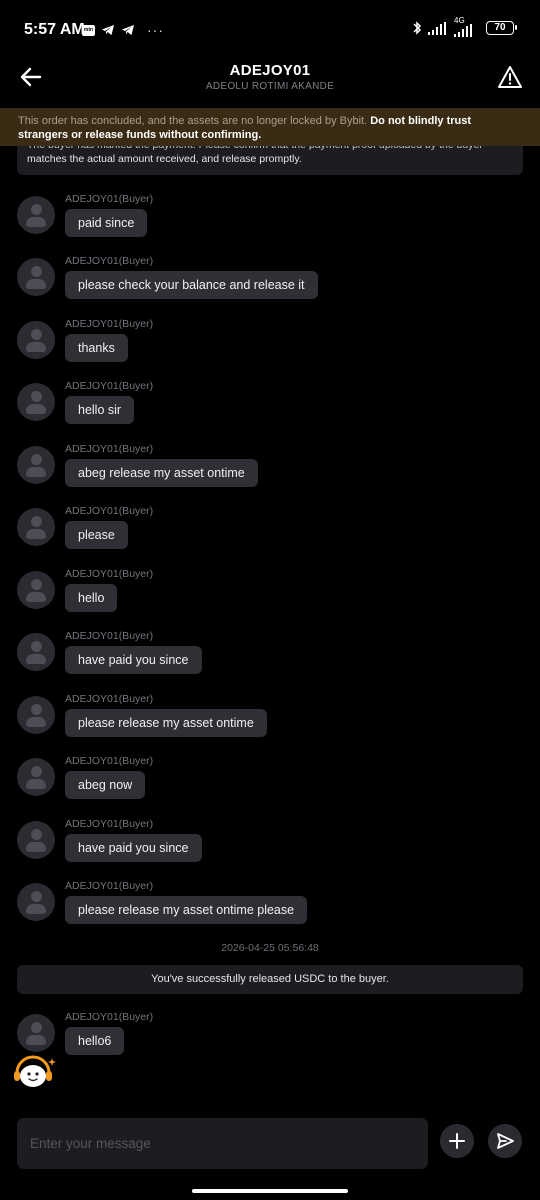 The height and width of the screenshot is (1200, 540). Describe the element at coordinates (96, 348) in the screenshot. I see `message-bubble: thanks` at that location.